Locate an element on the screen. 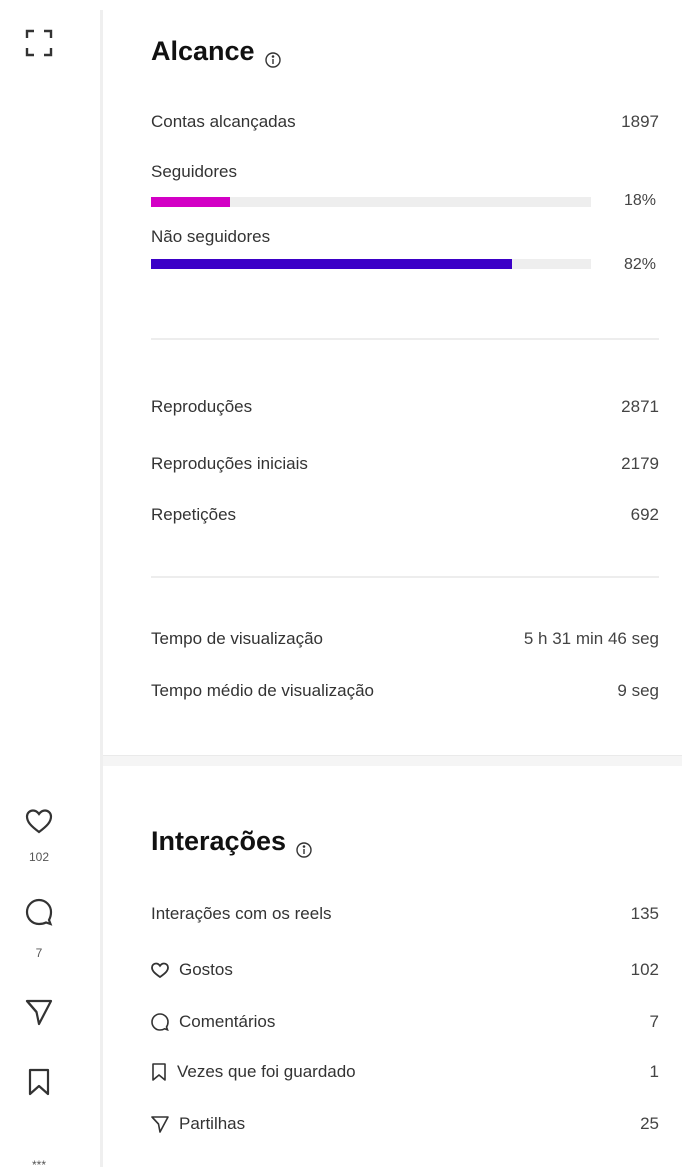 This screenshot has width=682, height=1172. reels-interactions-row: Interações com os reels 135 is located at coordinates (405, 914).